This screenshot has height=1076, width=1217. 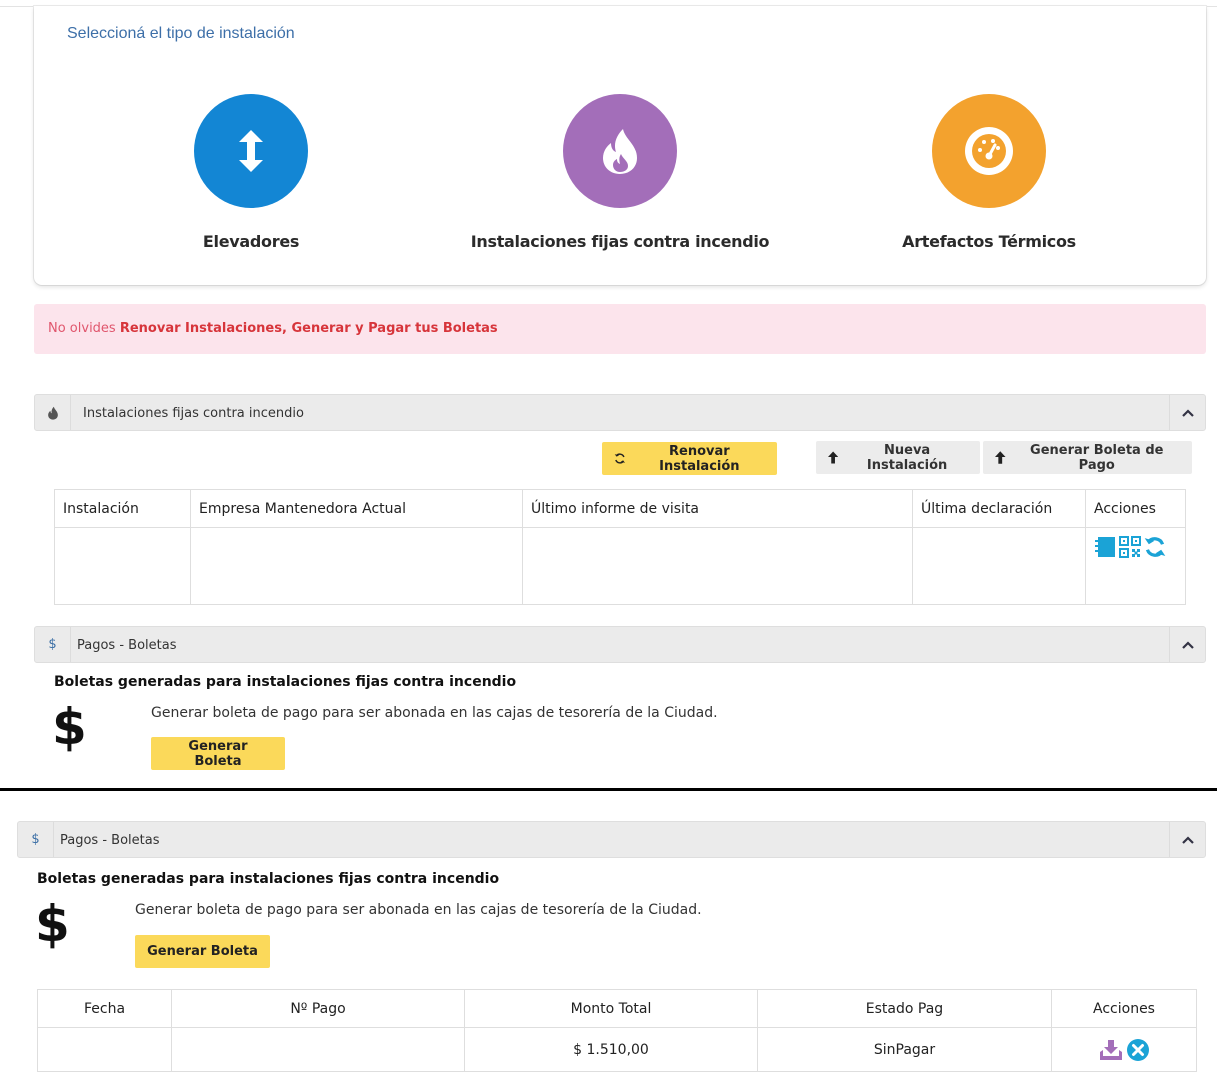 I want to click on alert-prefix: No olvides, so click(x=84, y=328).